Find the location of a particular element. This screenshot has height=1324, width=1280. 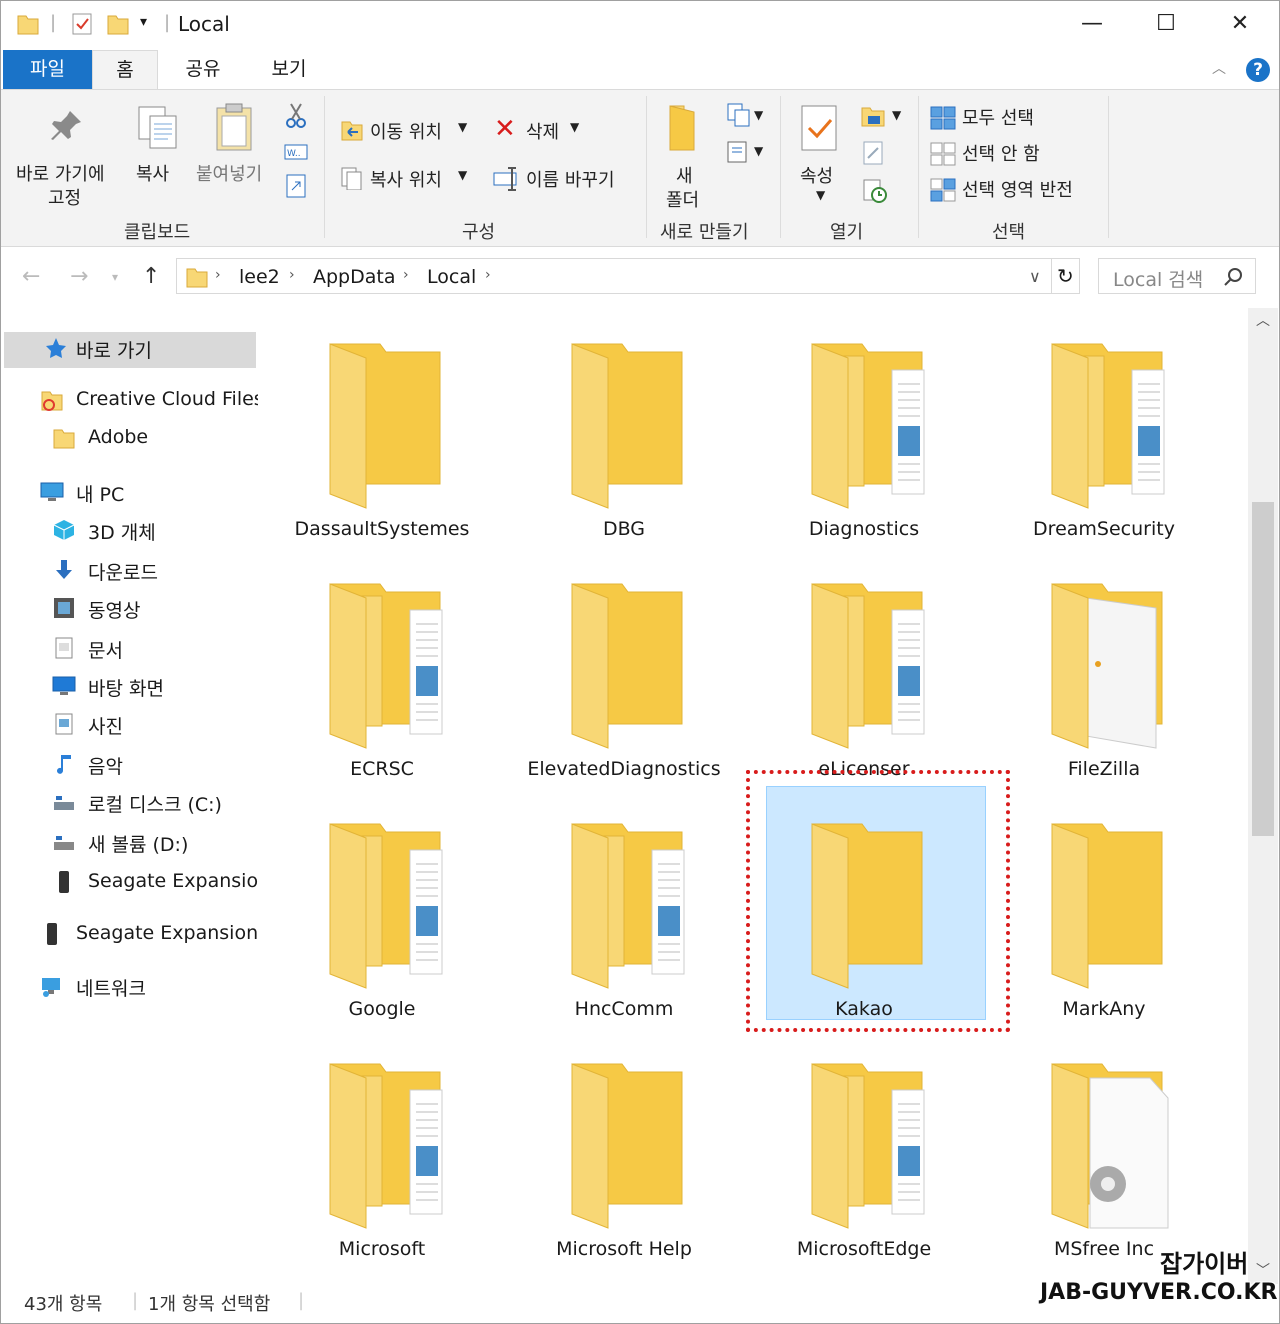

paste-button: 붙여넣기 is located at coordinates (229, 173).